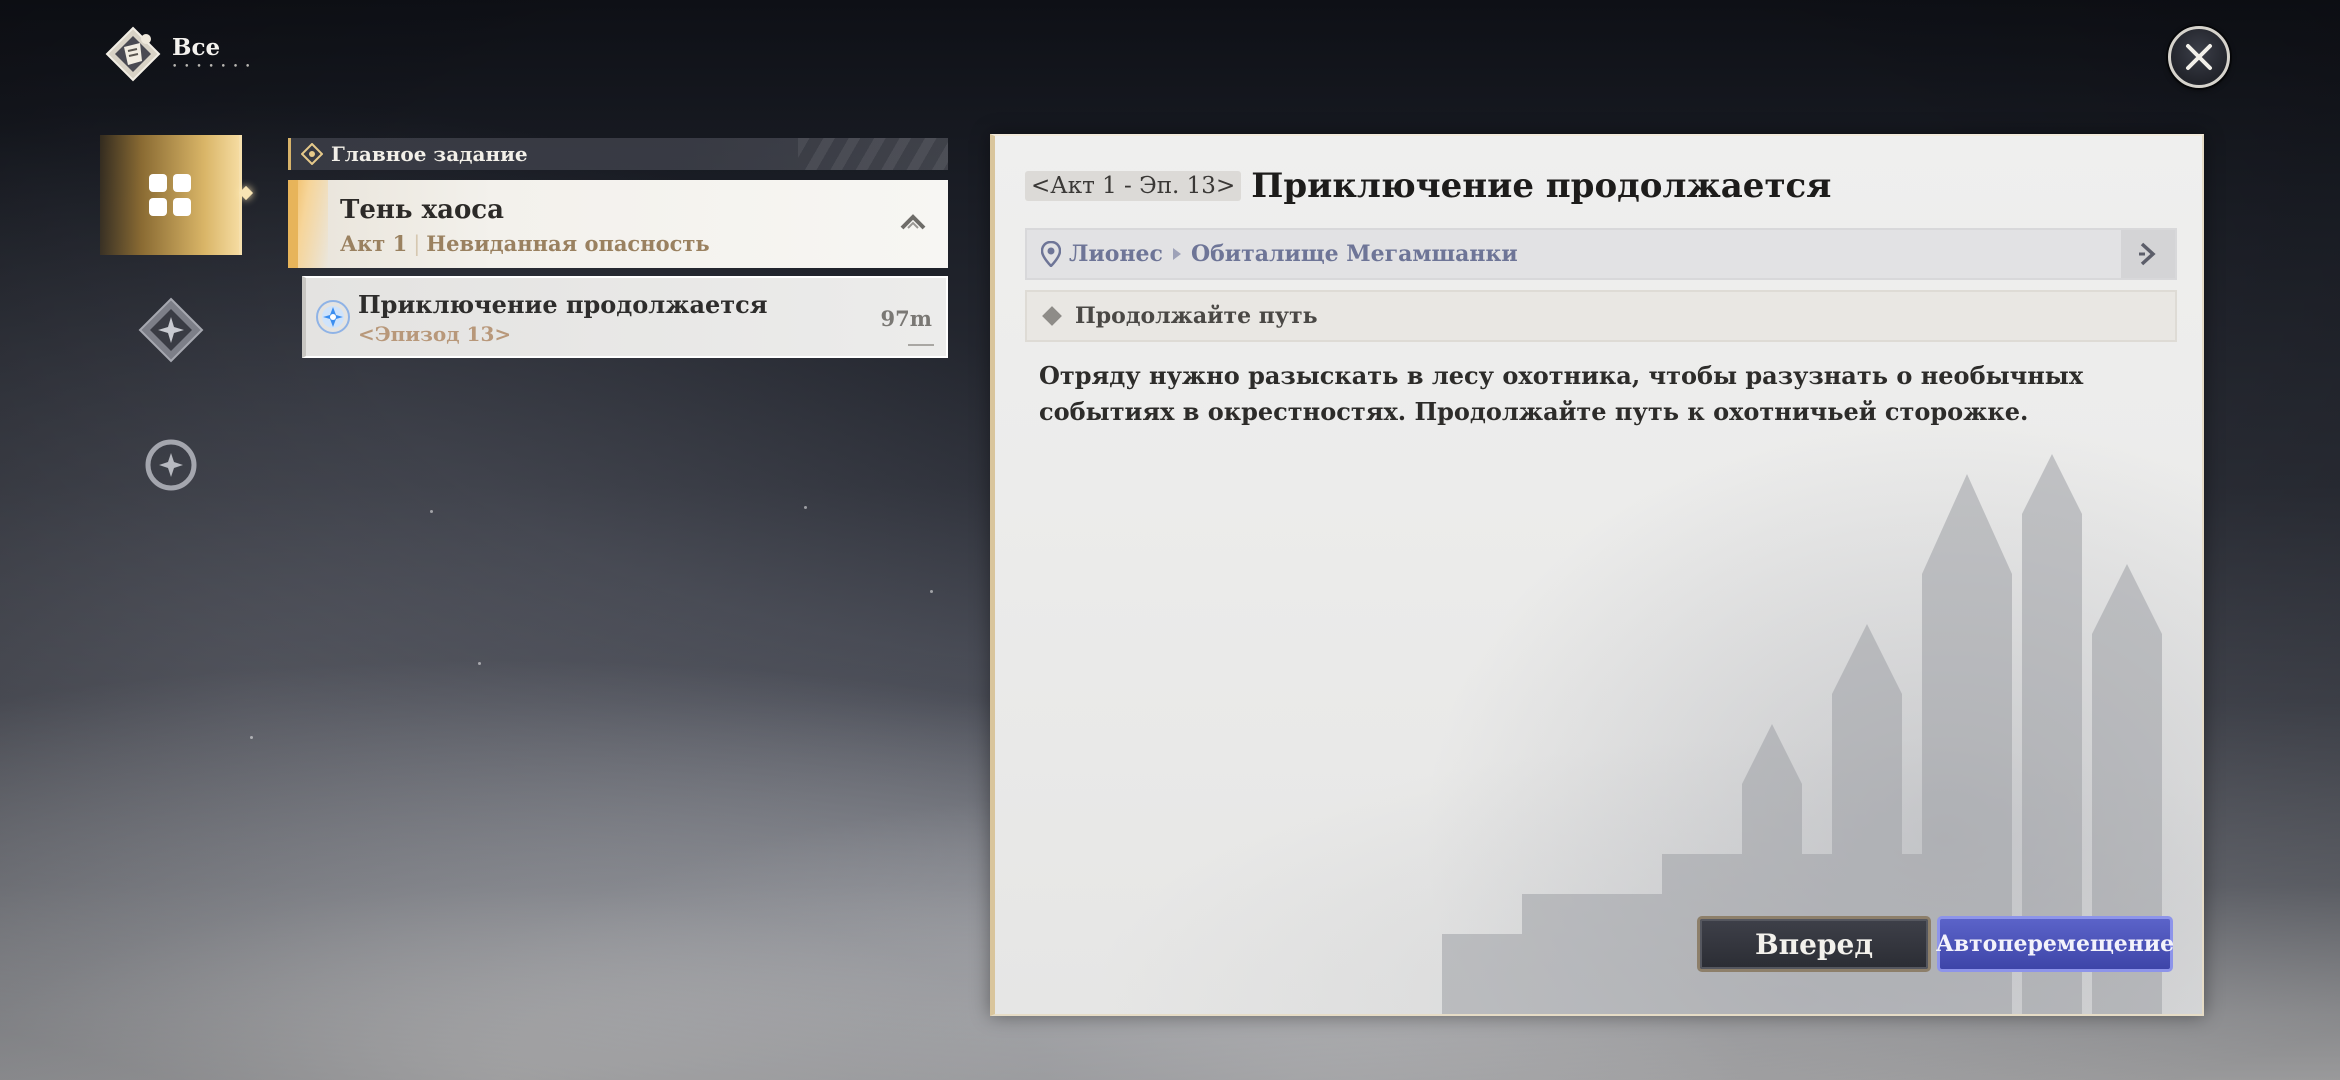 The height and width of the screenshot is (1080, 2340). What do you see at coordinates (1133, 186) in the screenshot?
I see `episode-tag: <Акт 1 - Эп. 13>` at bounding box center [1133, 186].